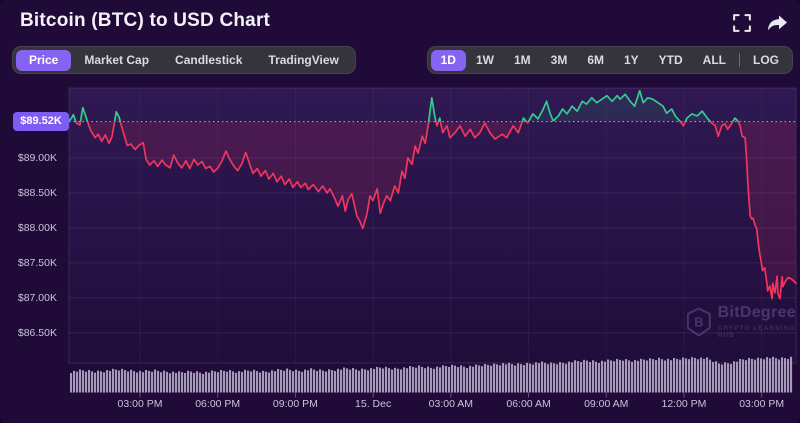 This screenshot has height=423, width=800. Describe the element at coordinates (218, 404) in the screenshot. I see `x-axis-label: 06:00 PM` at that location.